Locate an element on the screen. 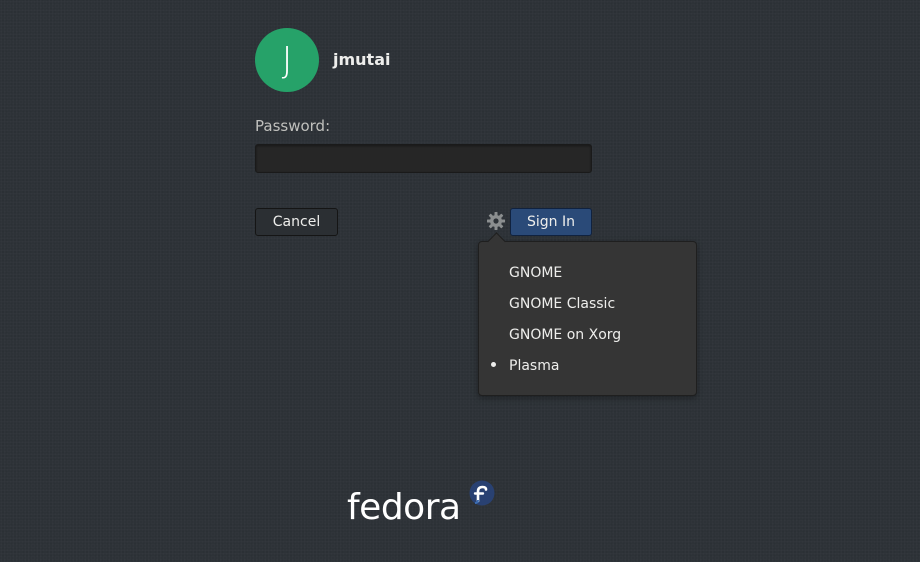 The height and width of the screenshot is (562, 920). username: jmutai is located at coordinates (362, 59).